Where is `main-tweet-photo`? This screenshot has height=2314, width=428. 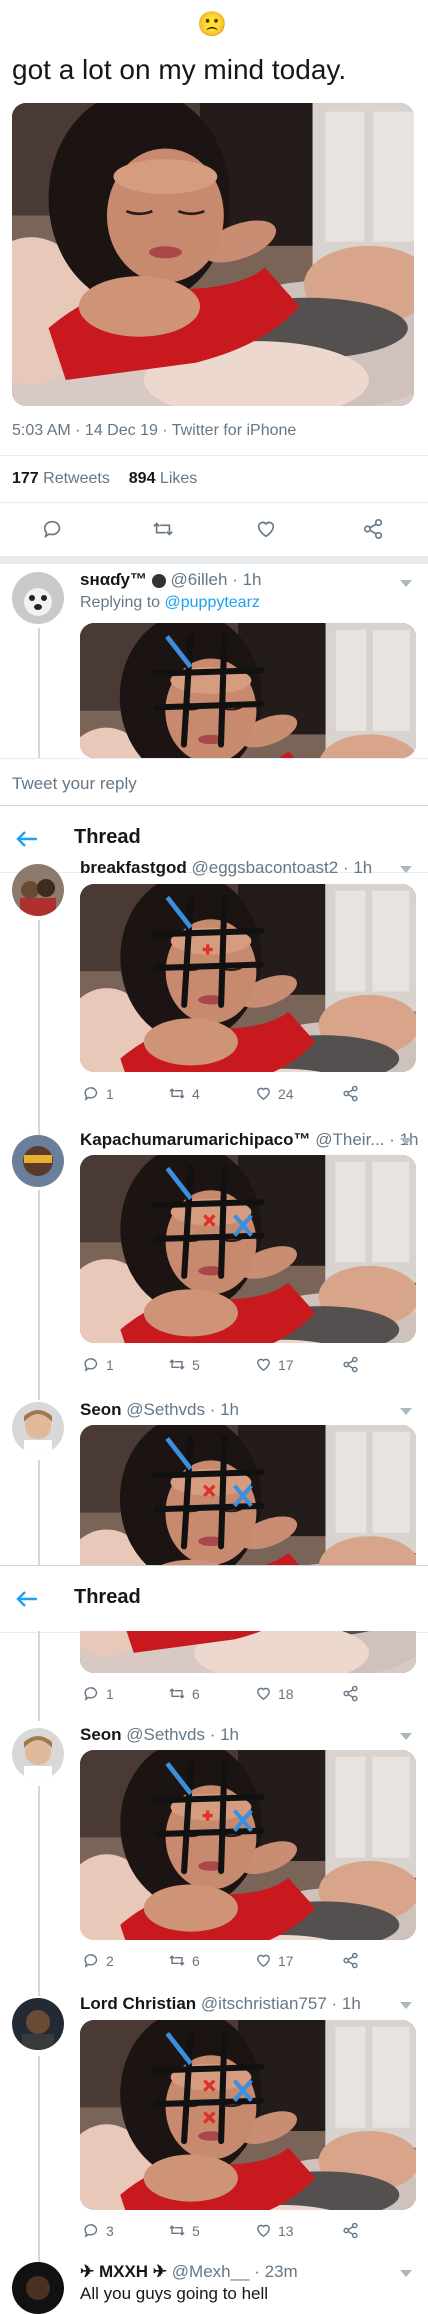 main-tweet-photo is located at coordinates (213, 254).